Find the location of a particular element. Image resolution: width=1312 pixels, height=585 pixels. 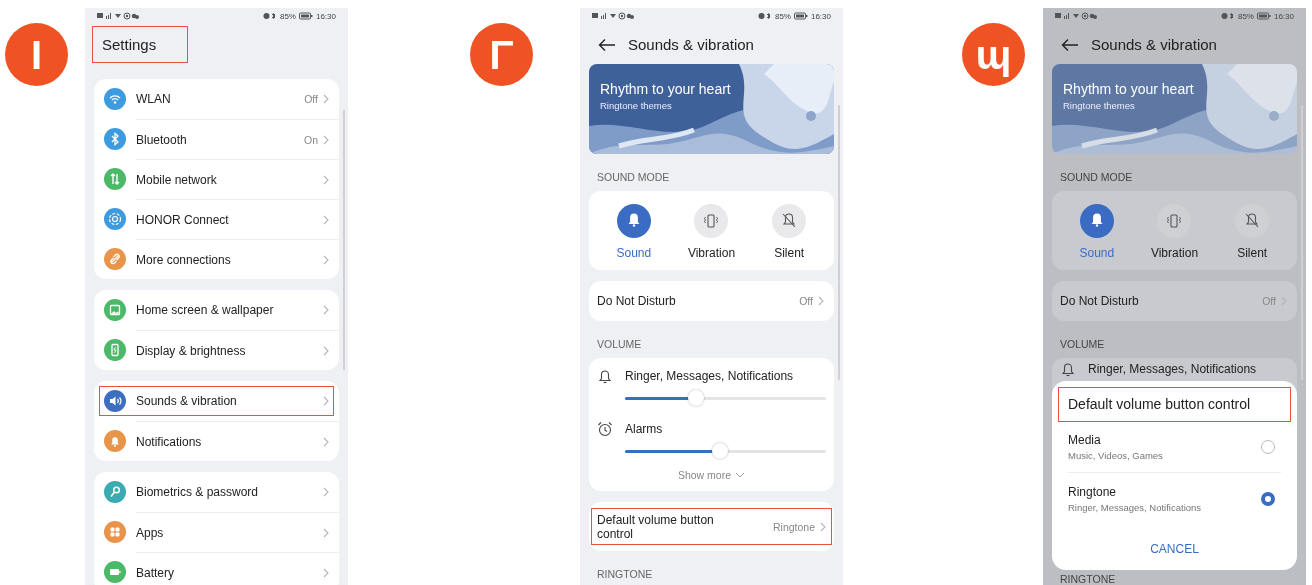

setting-value: On is located at coordinates (311, 139).